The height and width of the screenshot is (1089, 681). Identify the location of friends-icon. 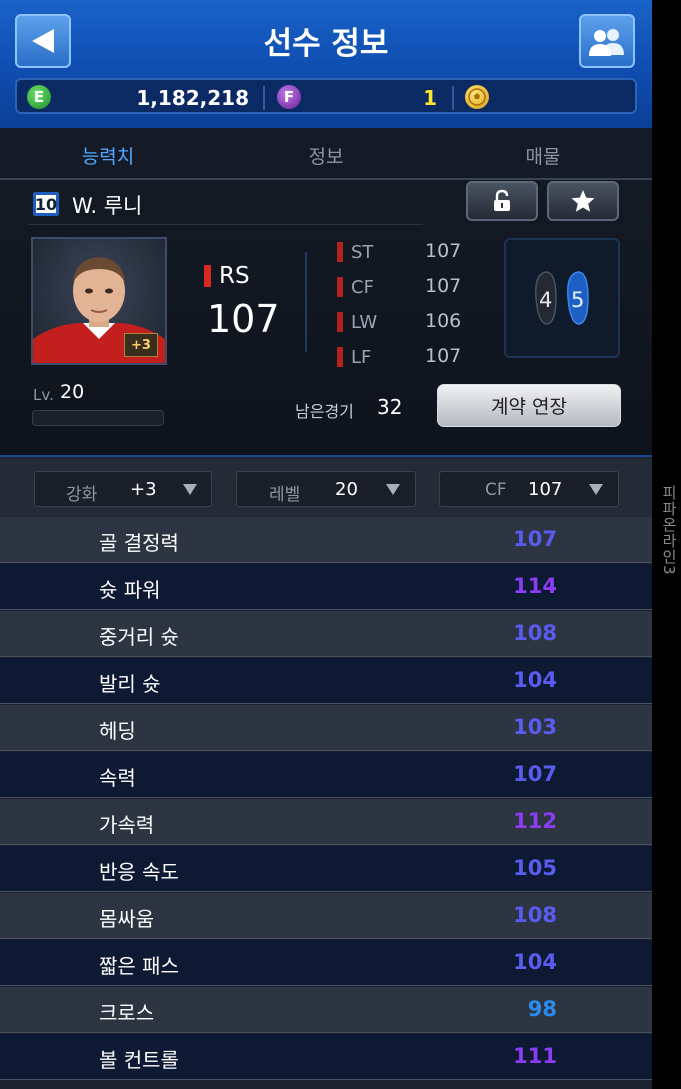
(606, 42).